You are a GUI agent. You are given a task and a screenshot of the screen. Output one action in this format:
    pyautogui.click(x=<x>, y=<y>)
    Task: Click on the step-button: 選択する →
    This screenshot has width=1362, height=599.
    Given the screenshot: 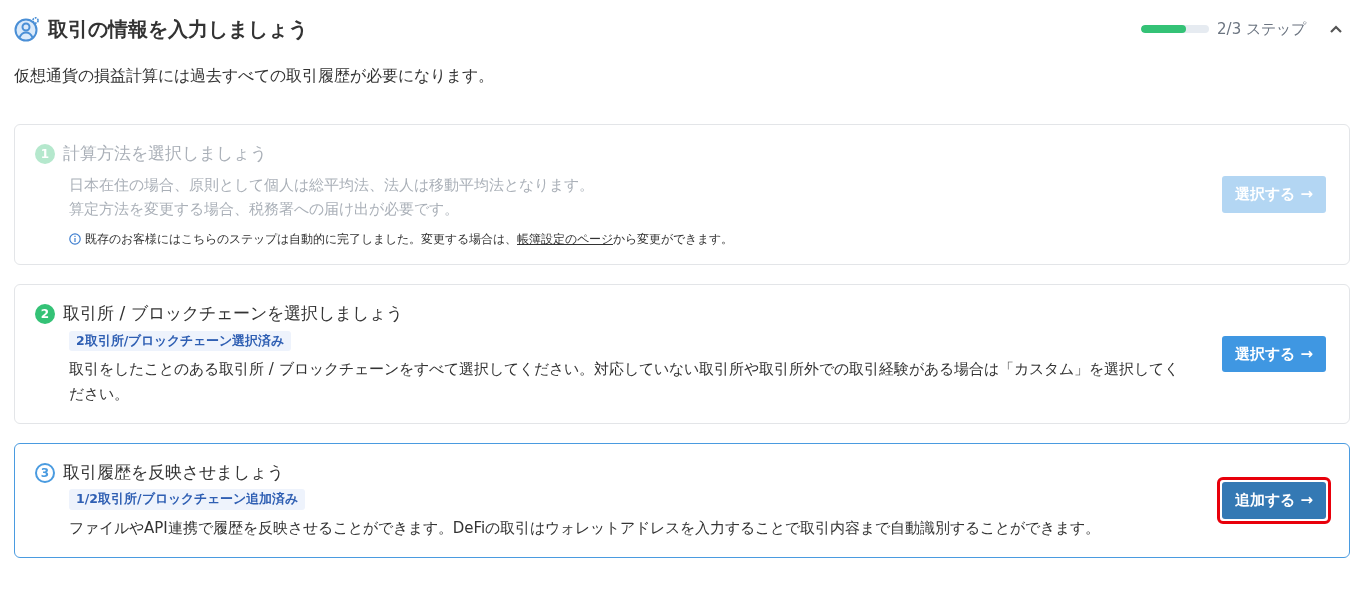 What is the action you would take?
    pyautogui.click(x=1274, y=354)
    